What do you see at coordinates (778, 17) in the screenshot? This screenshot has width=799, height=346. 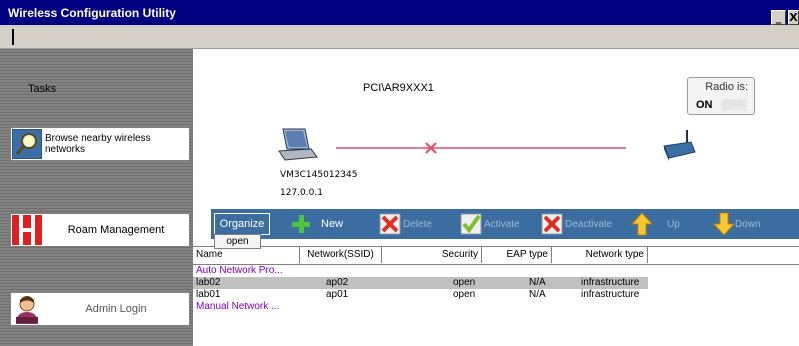 I see `minimize-button: _` at bounding box center [778, 17].